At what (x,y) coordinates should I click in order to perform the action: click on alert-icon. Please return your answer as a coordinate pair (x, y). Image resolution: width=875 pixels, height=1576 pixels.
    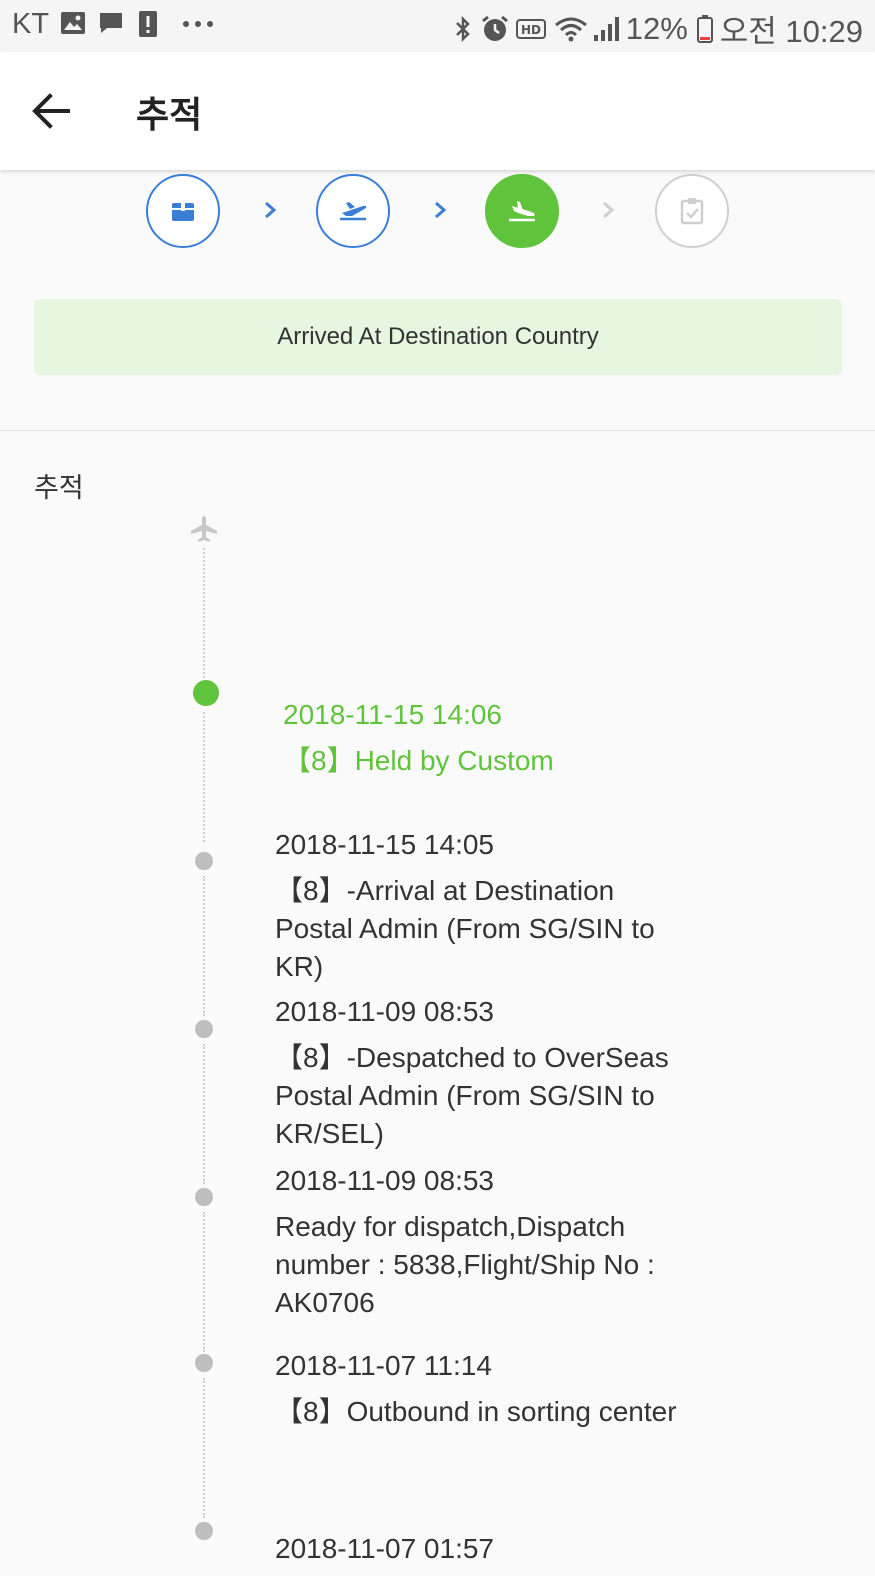
    Looking at the image, I should click on (148, 24).